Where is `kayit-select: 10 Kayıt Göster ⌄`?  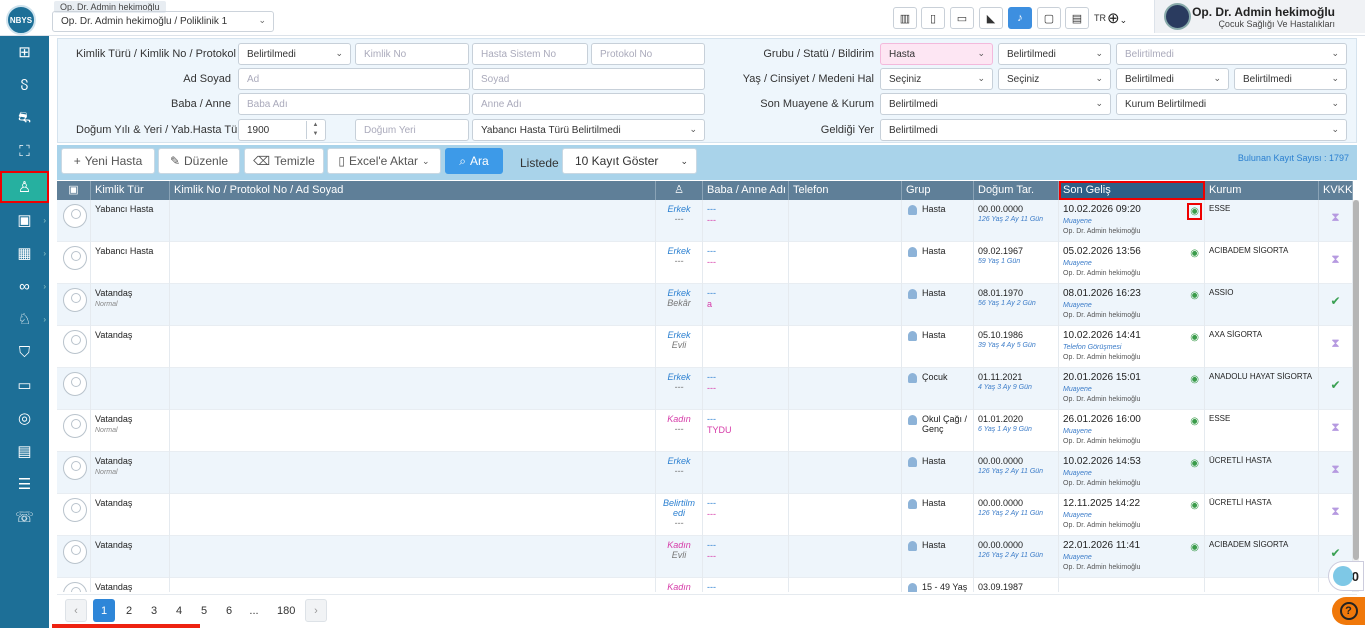
kayit-select: 10 Kayıt Göster ⌄ is located at coordinates (629, 161).